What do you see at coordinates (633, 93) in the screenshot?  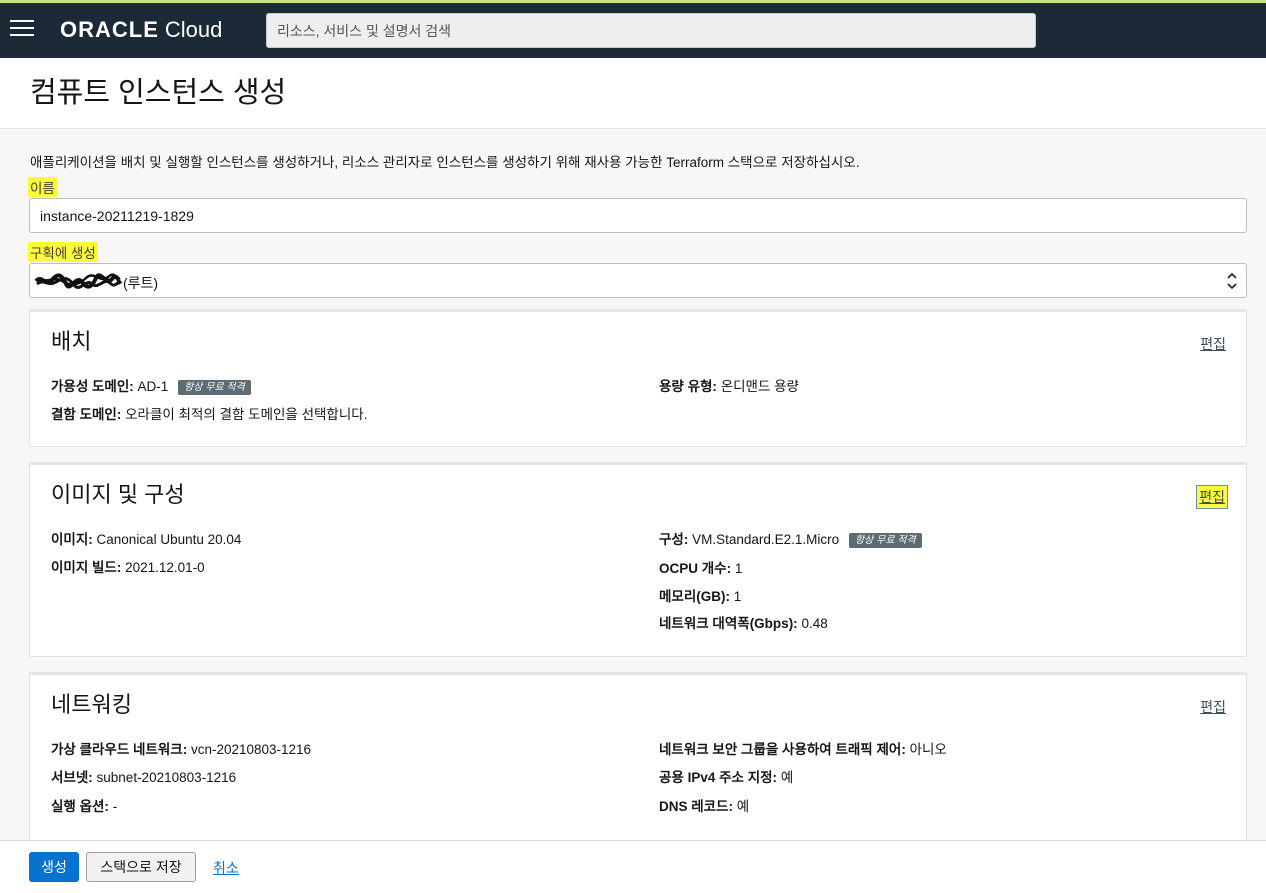 I see `page-header: 컴퓨트 인스턴스 생성` at bounding box center [633, 93].